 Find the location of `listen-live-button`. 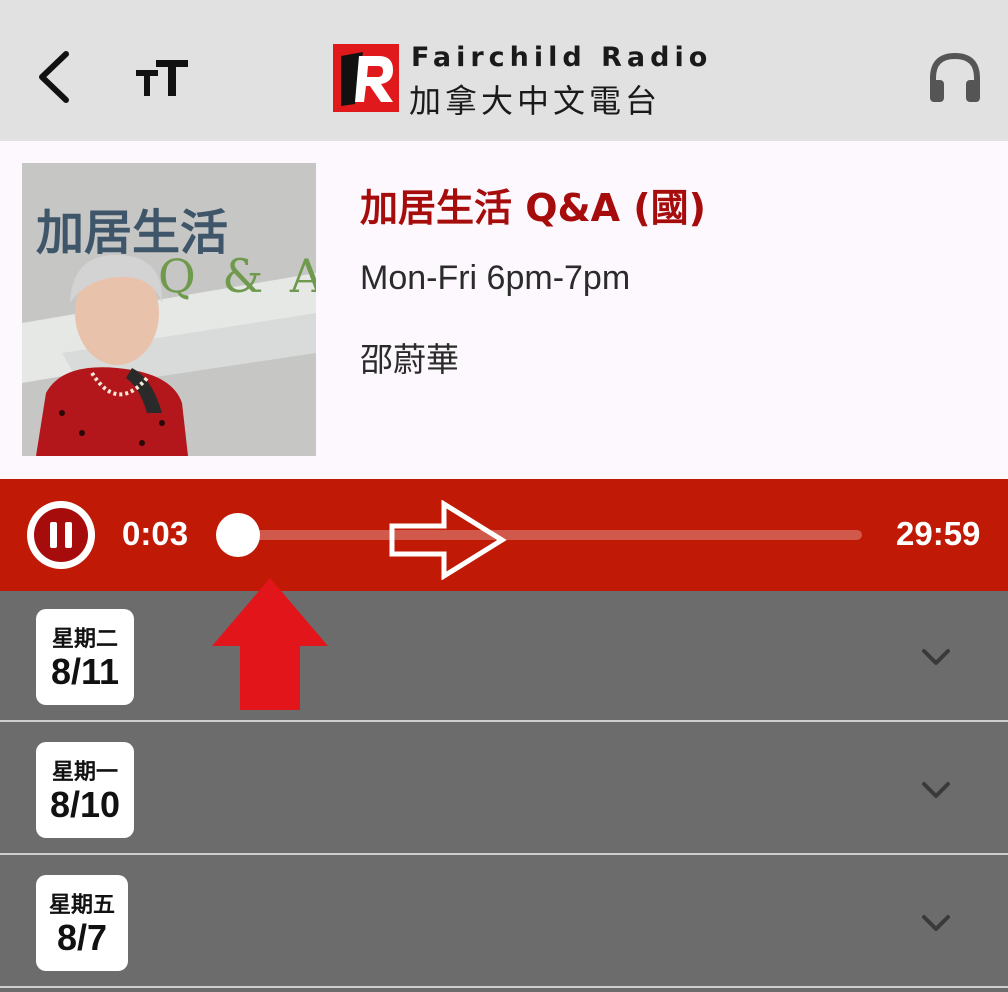

listen-live-button is located at coordinates (955, 78).